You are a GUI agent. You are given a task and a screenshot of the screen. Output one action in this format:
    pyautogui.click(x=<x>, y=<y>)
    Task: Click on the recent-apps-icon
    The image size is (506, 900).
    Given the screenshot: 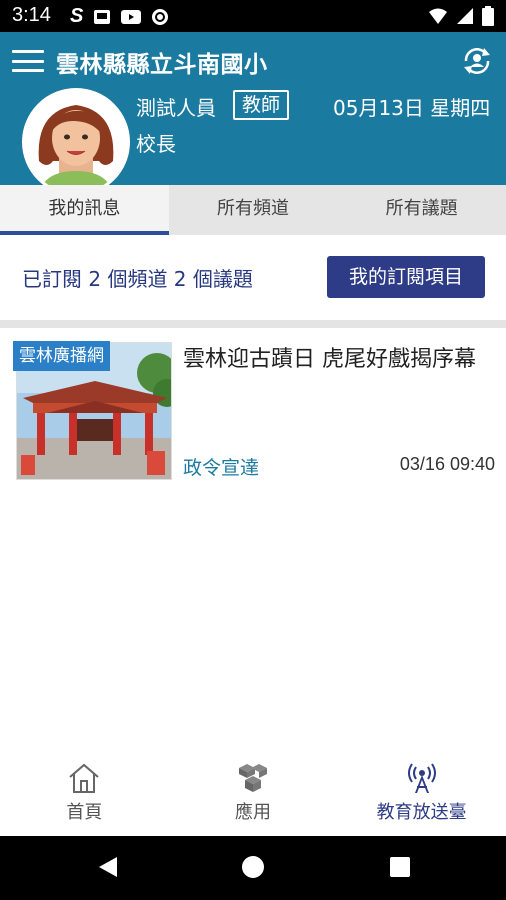 What is the action you would take?
    pyautogui.click(x=400, y=867)
    